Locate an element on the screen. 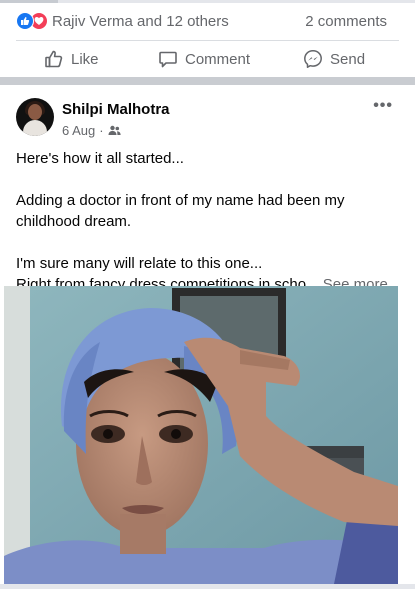 Image resolution: width=415 pixels, height=589 pixels. like-label: Like is located at coordinates (85, 59).